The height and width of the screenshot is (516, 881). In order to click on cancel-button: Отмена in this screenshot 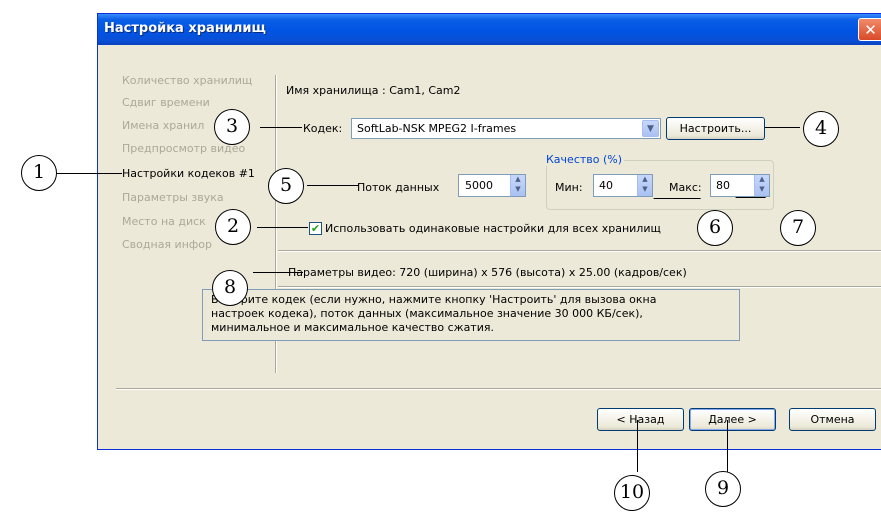, I will do `click(832, 419)`.